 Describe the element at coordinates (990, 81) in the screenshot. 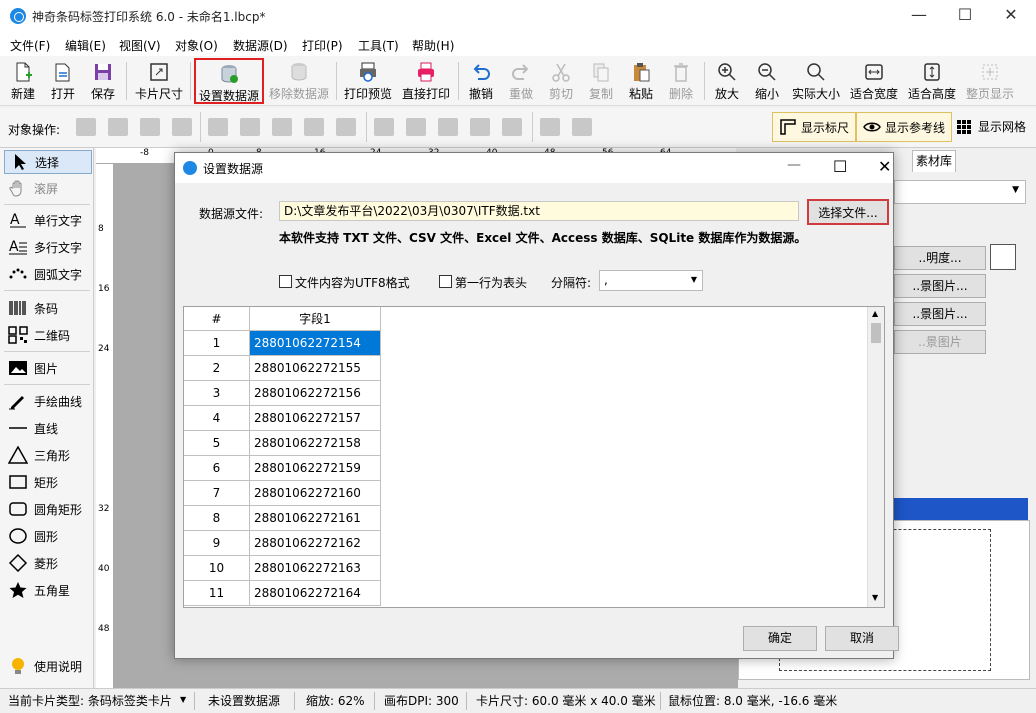

I see `page-display-button: 整页显示` at that location.